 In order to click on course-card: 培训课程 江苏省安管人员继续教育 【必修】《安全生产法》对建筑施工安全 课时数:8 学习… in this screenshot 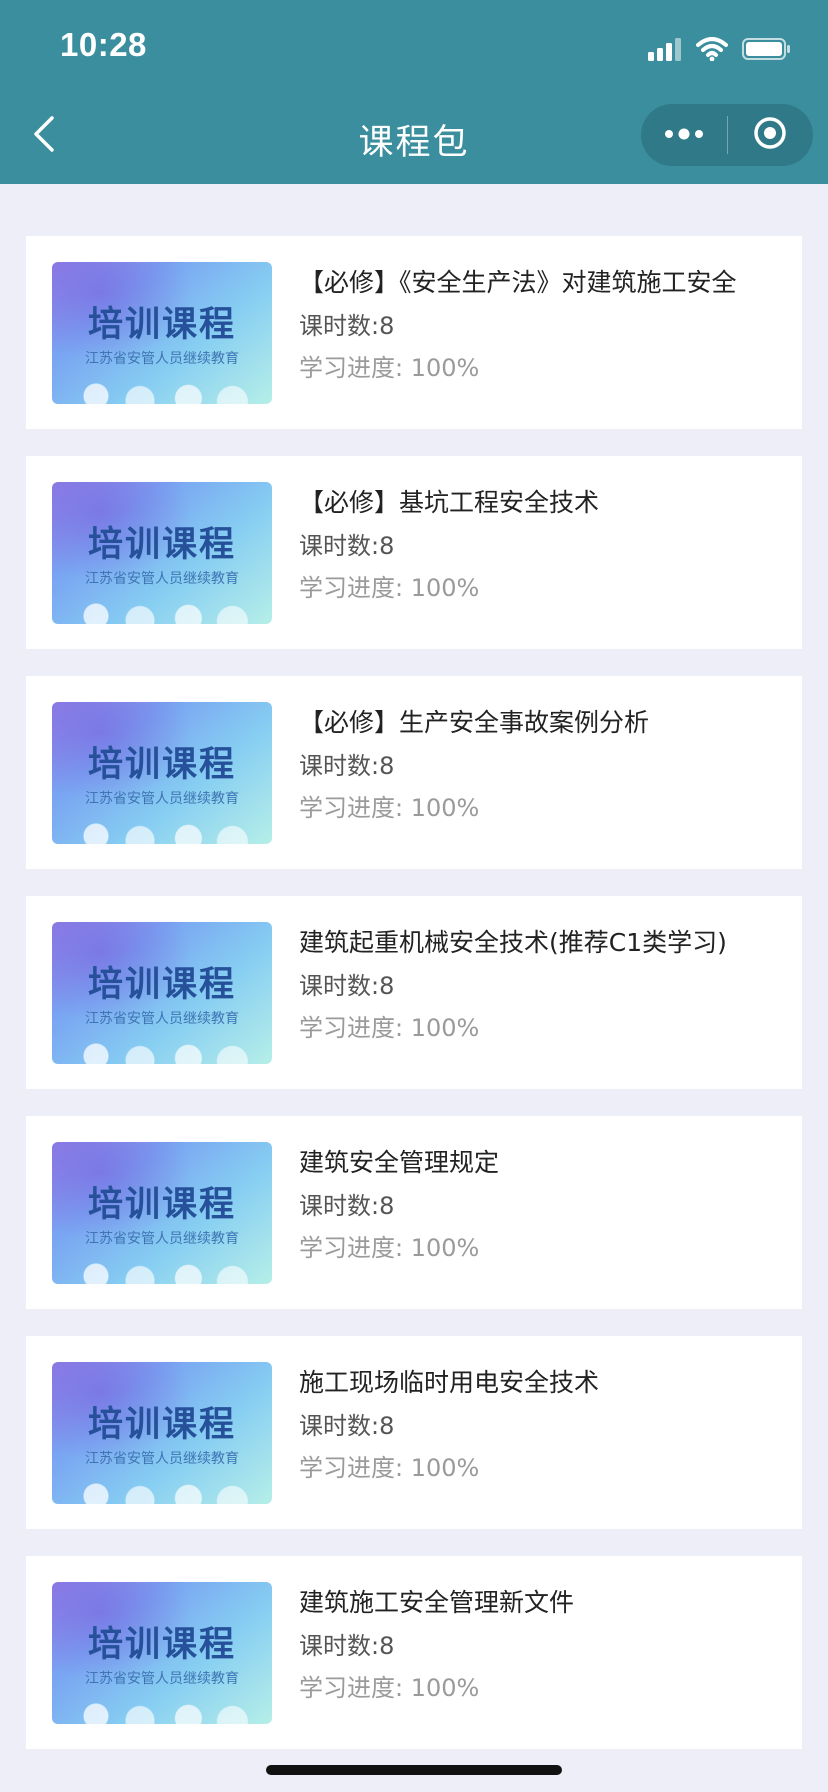, I will do `click(414, 332)`.